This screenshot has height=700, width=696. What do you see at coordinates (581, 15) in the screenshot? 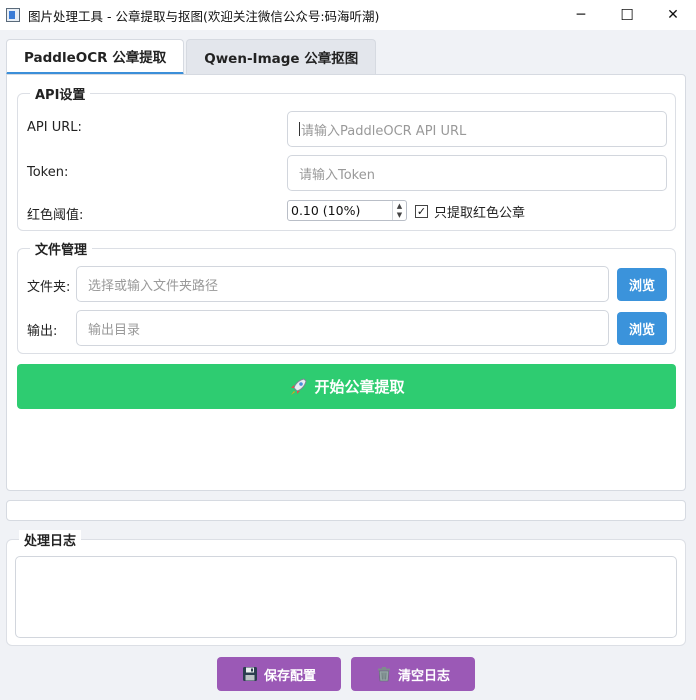
I see `minimize-button: ─` at bounding box center [581, 15].